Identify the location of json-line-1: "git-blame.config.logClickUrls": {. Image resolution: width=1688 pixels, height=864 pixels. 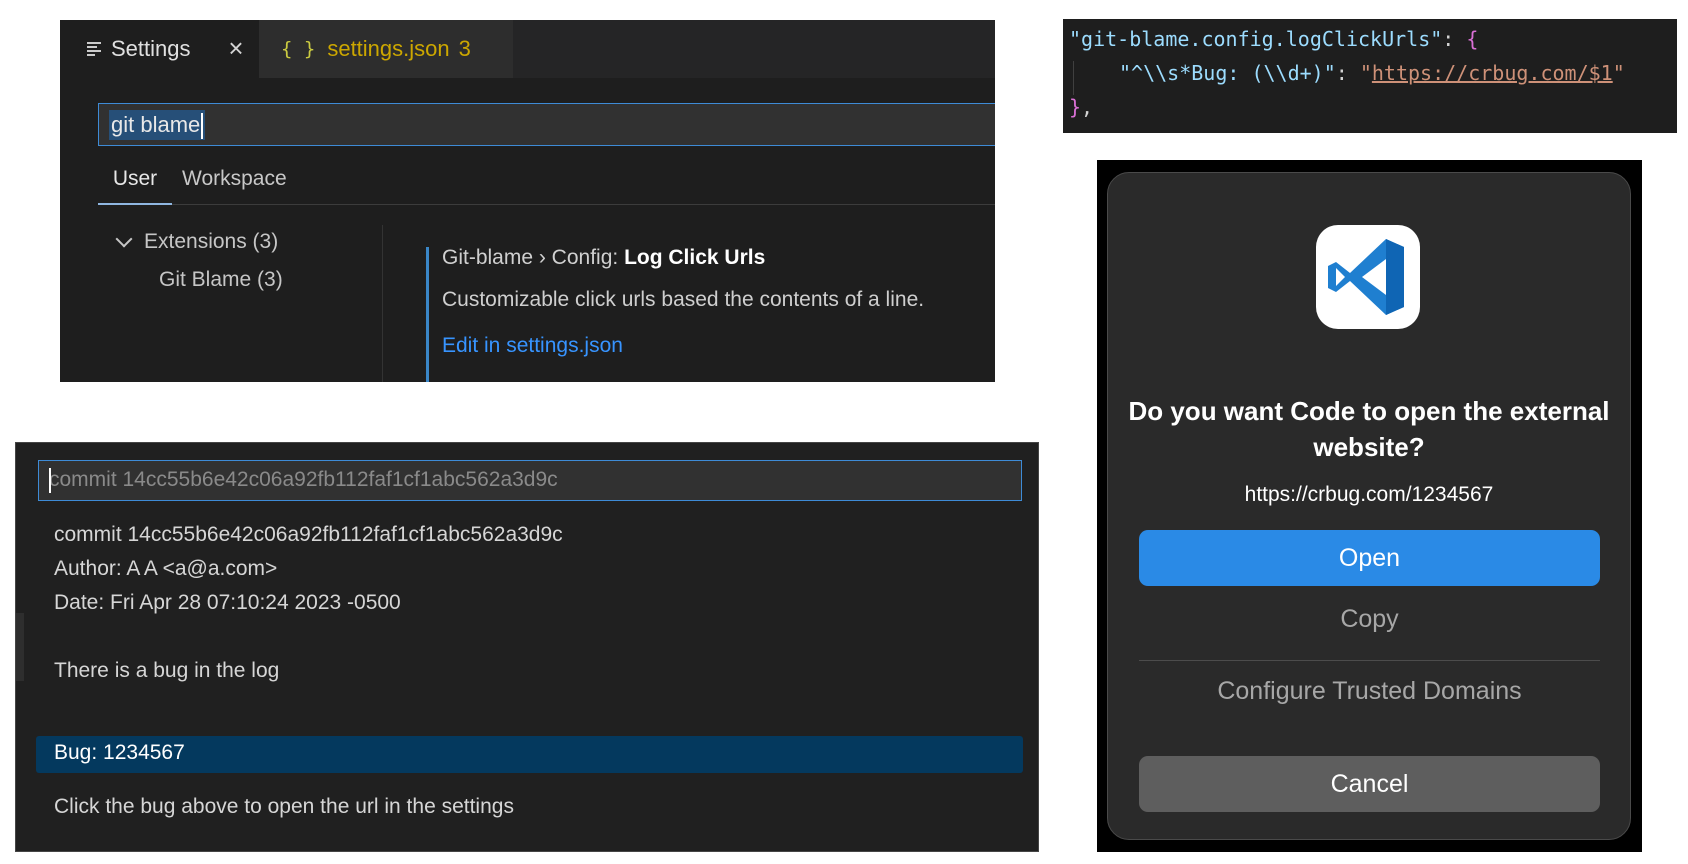
(1274, 39).